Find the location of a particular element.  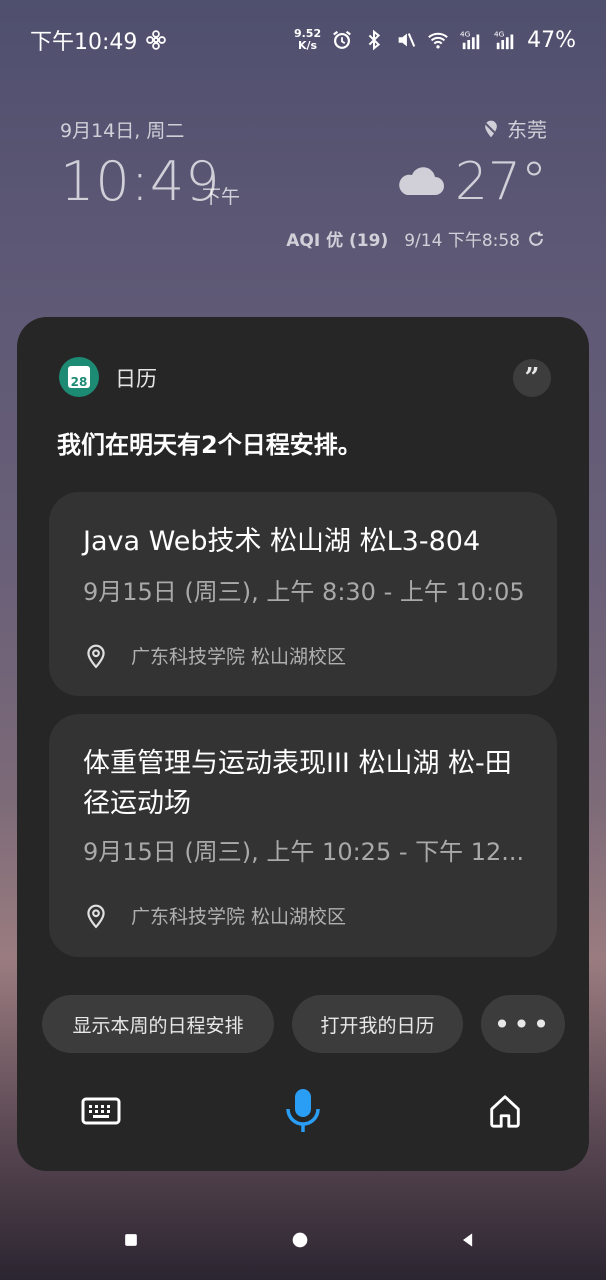

bluetooth-icon is located at coordinates (374, 40).